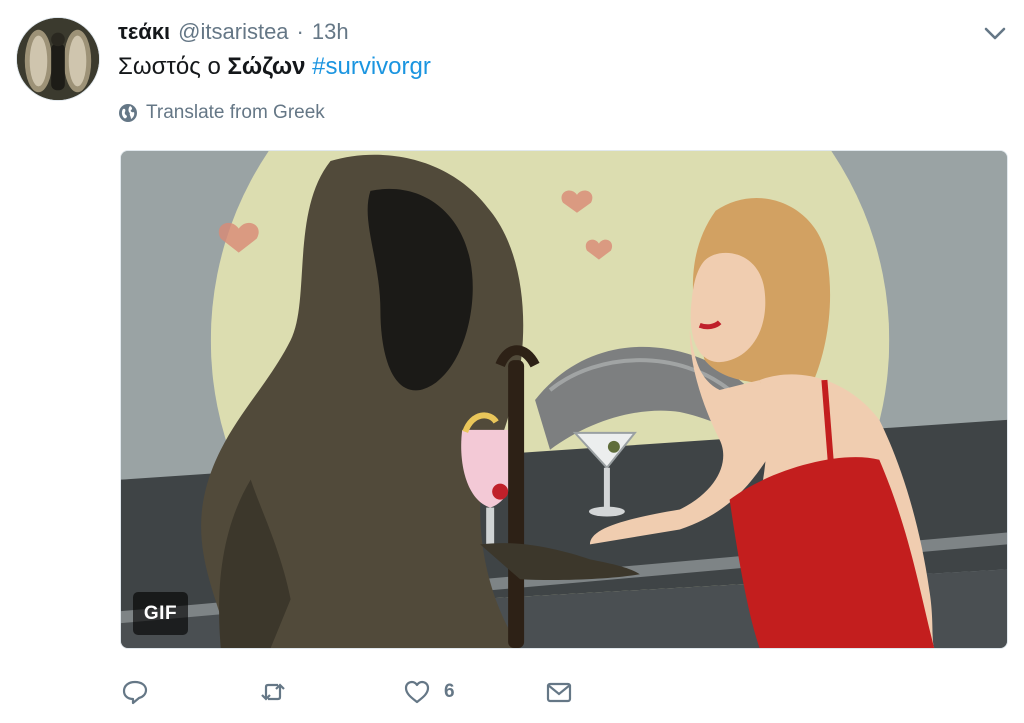 Image resolution: width=1024 pixels, height=723 pixels. Describe the element at coordinates (417, 692) in the screenshot. I see `like-icon` at that location.